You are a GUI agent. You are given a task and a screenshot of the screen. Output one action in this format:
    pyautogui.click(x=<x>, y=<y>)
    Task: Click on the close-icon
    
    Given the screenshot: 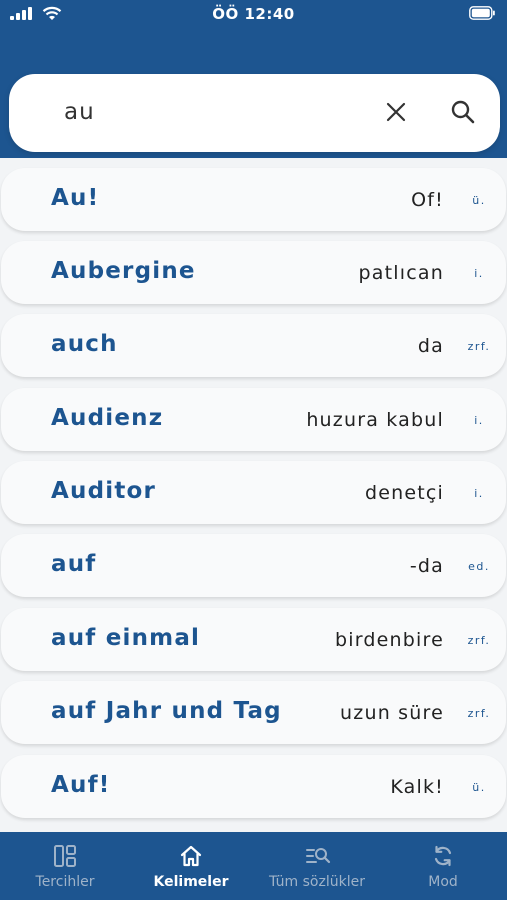 What is the action you would take?
    pyautogui.click(x=396, y=112)
    